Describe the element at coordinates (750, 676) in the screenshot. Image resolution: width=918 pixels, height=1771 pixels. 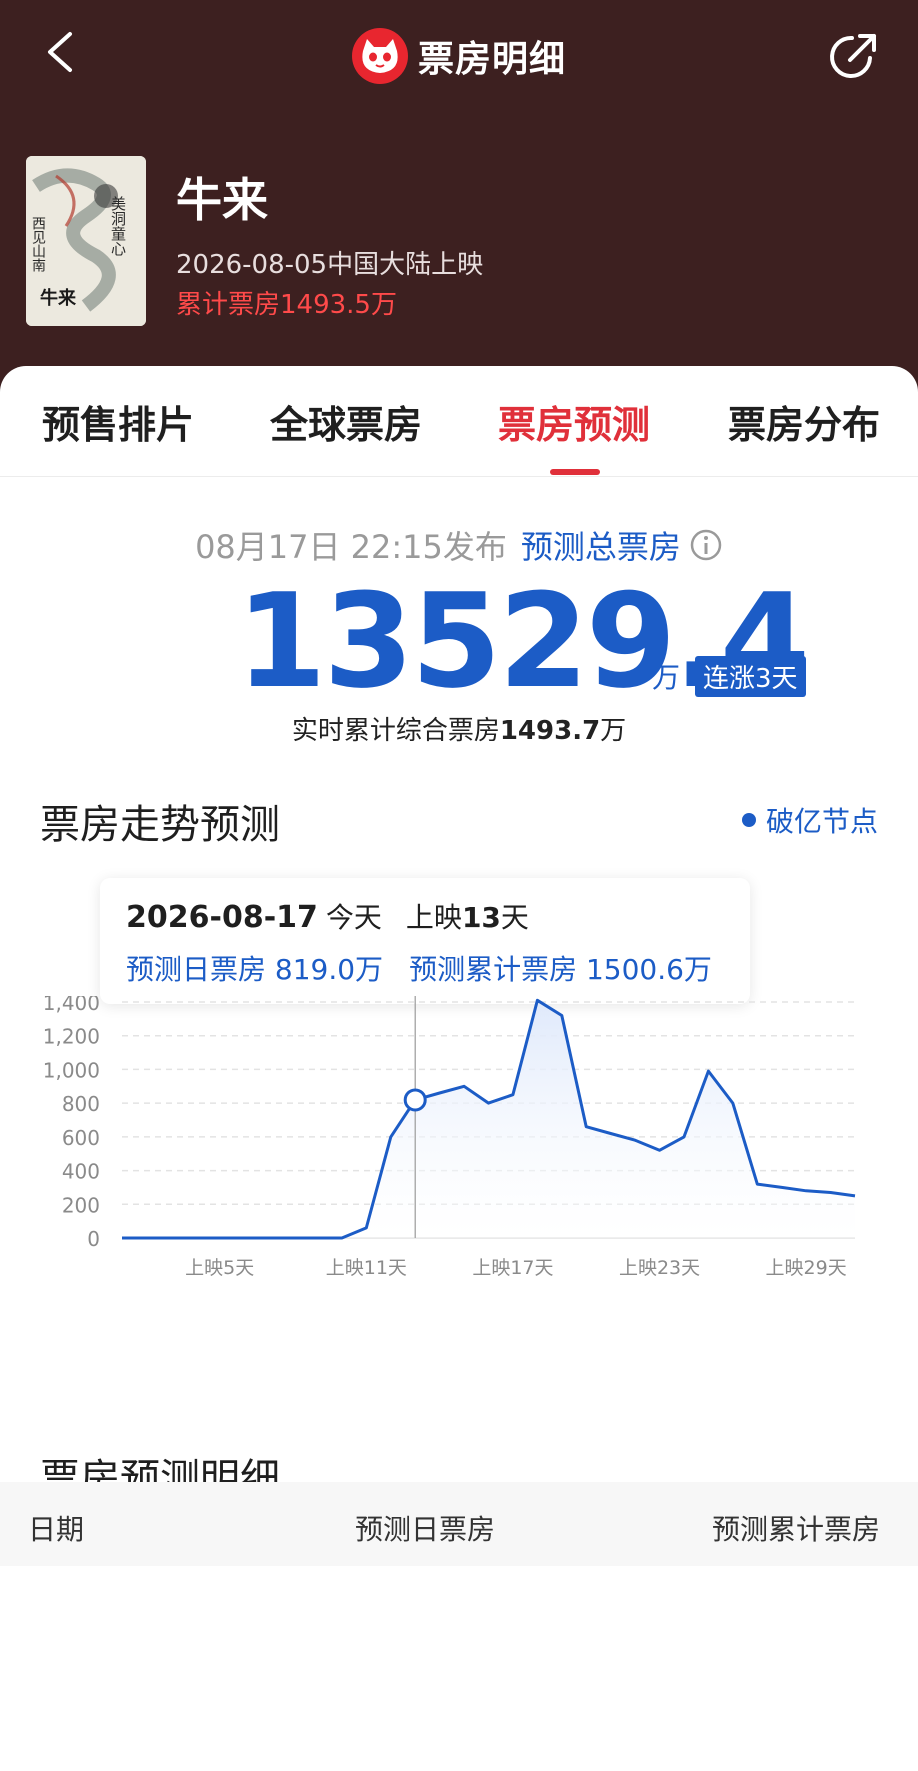
I see `trend-badge: 连涨3天` at that location.